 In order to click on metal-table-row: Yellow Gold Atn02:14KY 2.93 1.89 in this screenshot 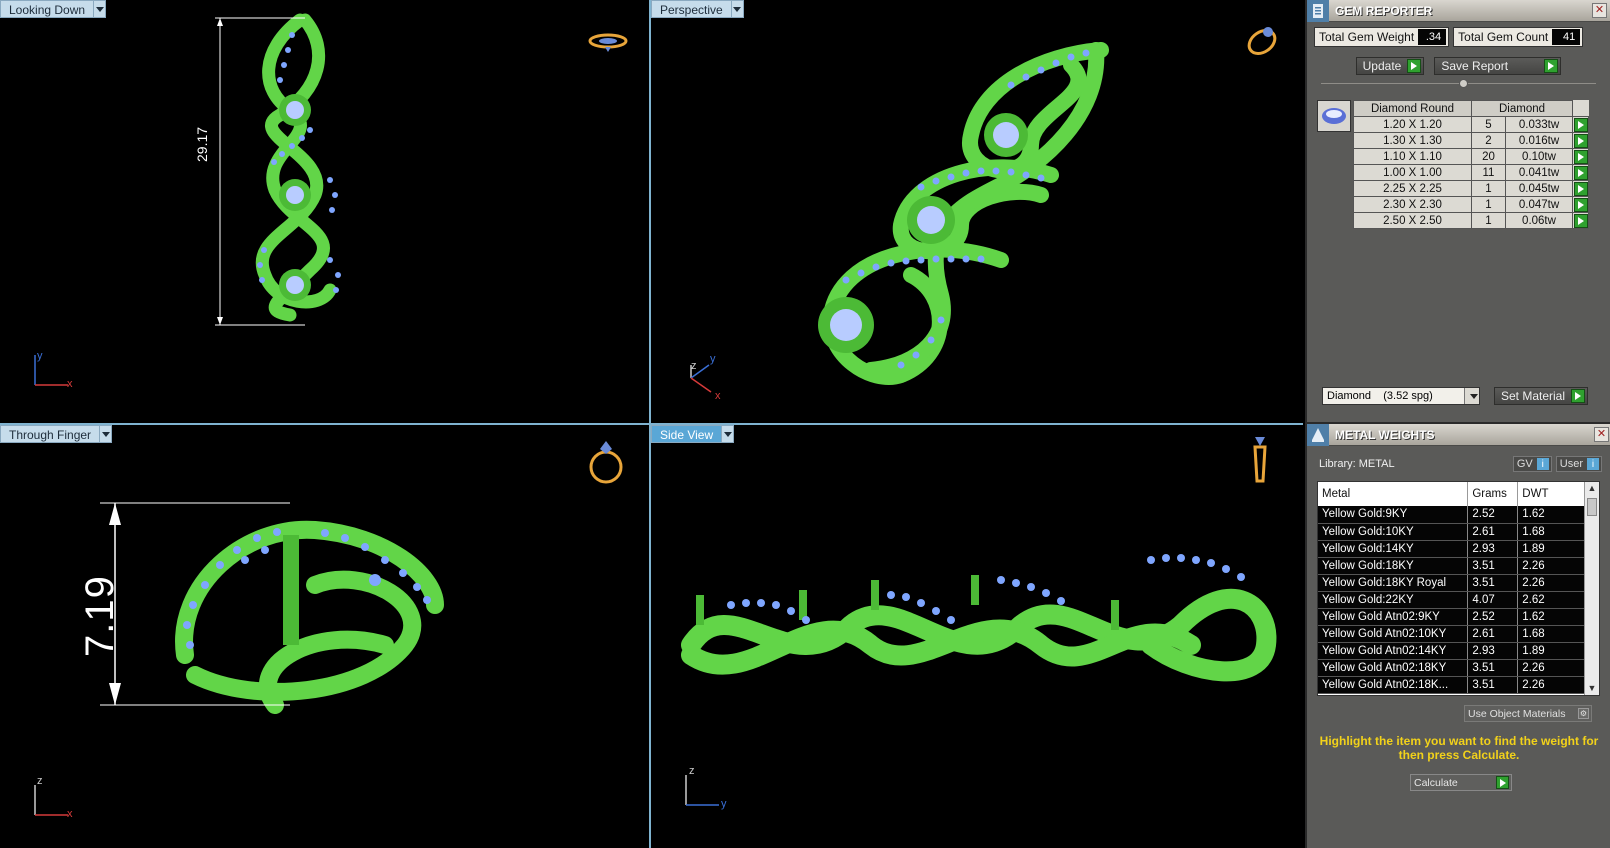, I will do `click(1452, 651)`.